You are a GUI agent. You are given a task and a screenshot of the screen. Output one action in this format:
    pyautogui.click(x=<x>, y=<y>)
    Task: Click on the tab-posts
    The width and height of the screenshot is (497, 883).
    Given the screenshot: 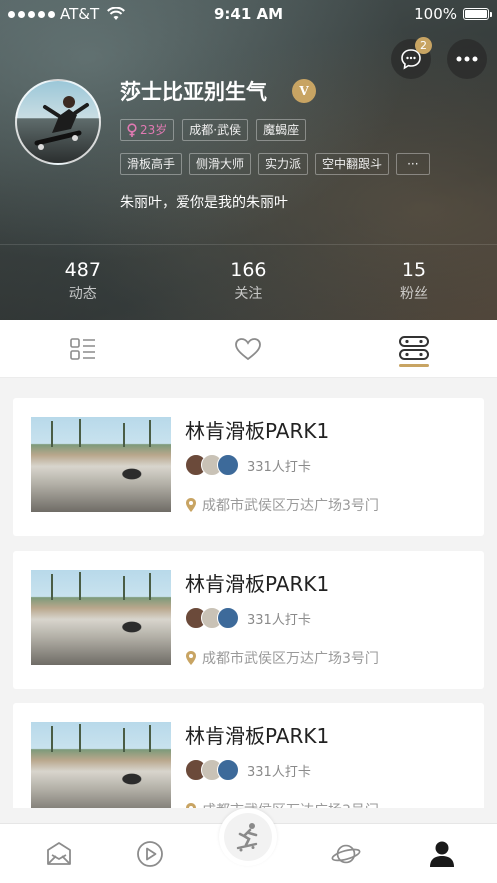 What is the action you would take?
    pyautogui.click(x=83, y=348)
    